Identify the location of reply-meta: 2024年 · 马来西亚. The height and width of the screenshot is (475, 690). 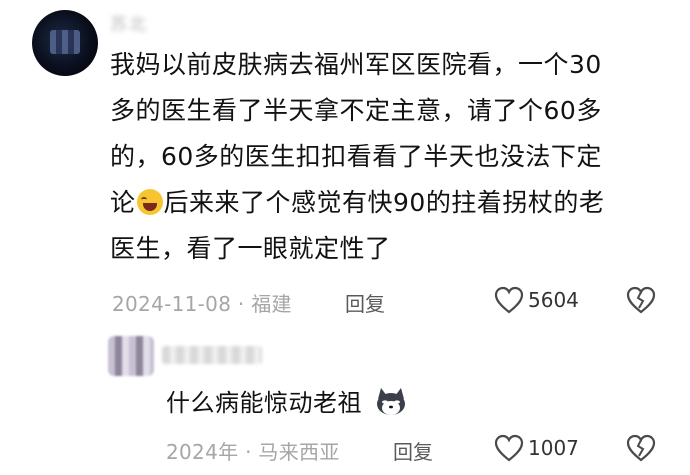
(253, 450).